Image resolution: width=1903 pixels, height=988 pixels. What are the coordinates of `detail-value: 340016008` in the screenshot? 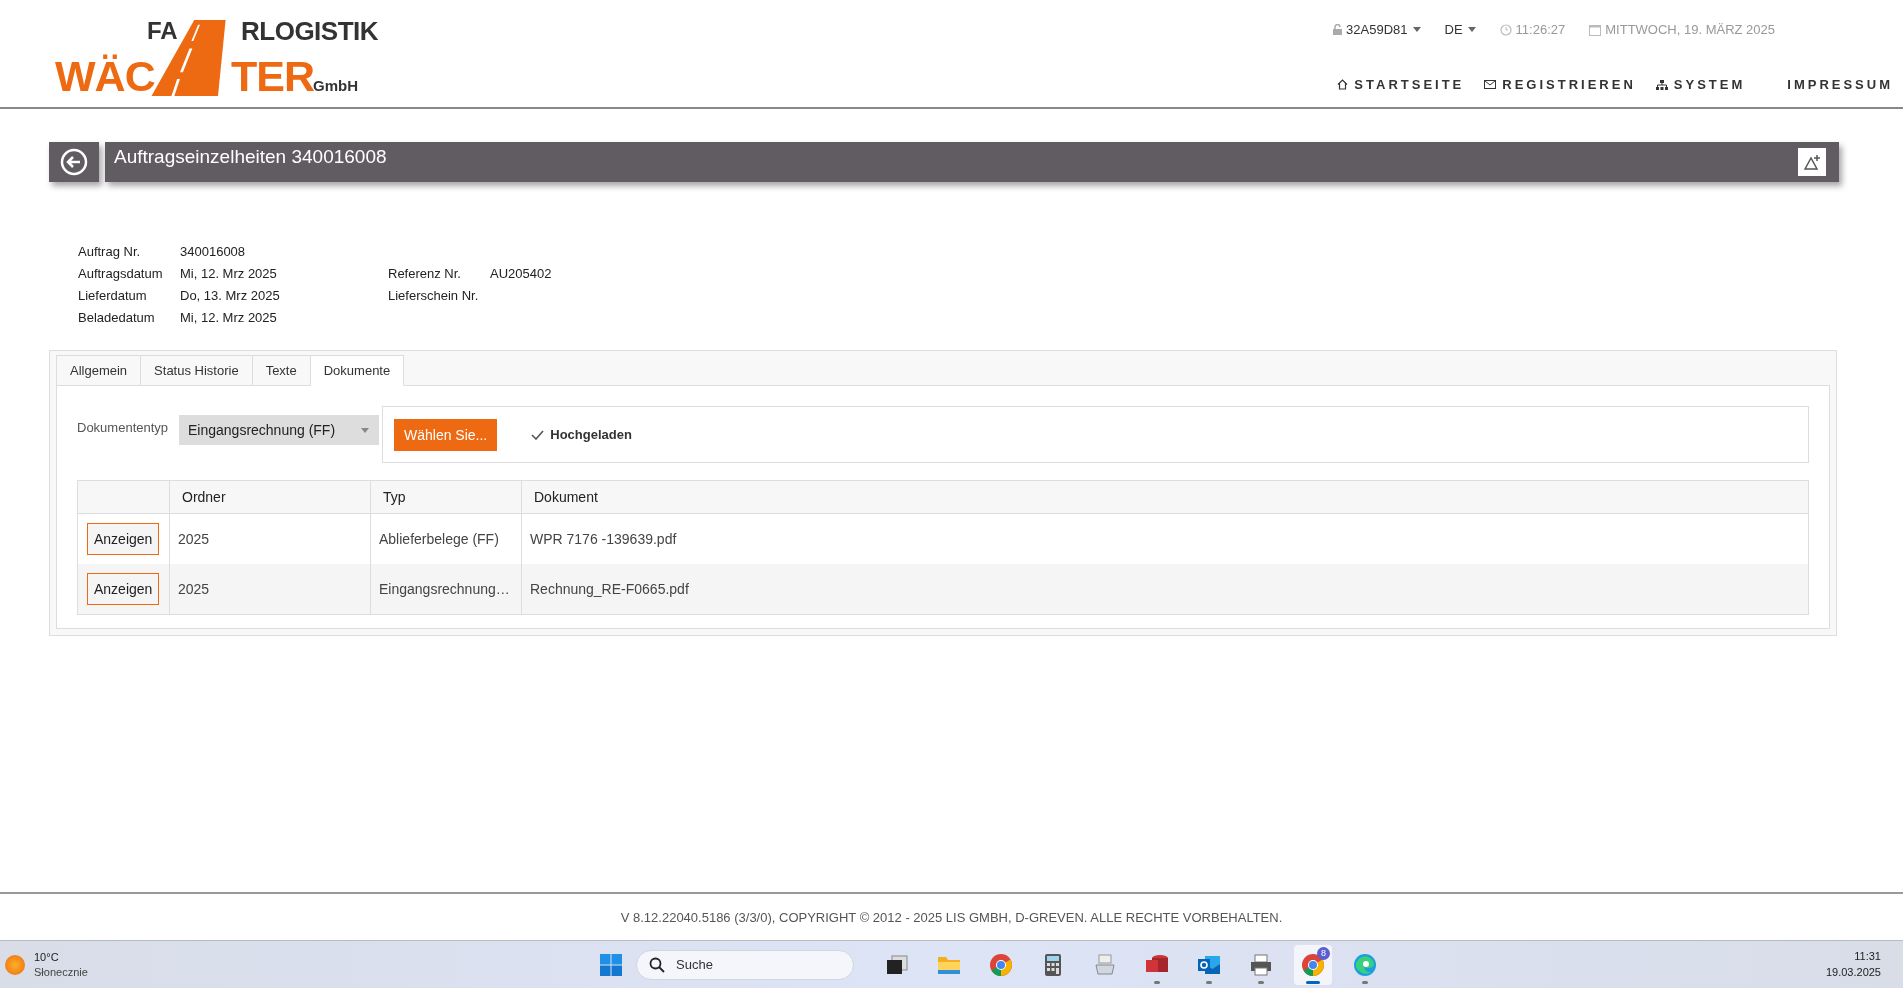 It's located at (213, 251).